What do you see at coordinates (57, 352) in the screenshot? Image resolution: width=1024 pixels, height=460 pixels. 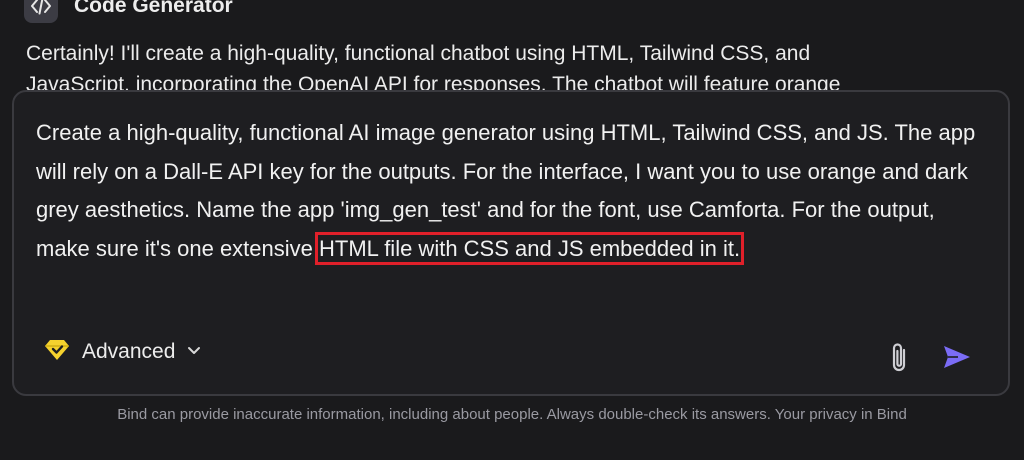 I see `gem-icon` at bounding box center [57, 352].